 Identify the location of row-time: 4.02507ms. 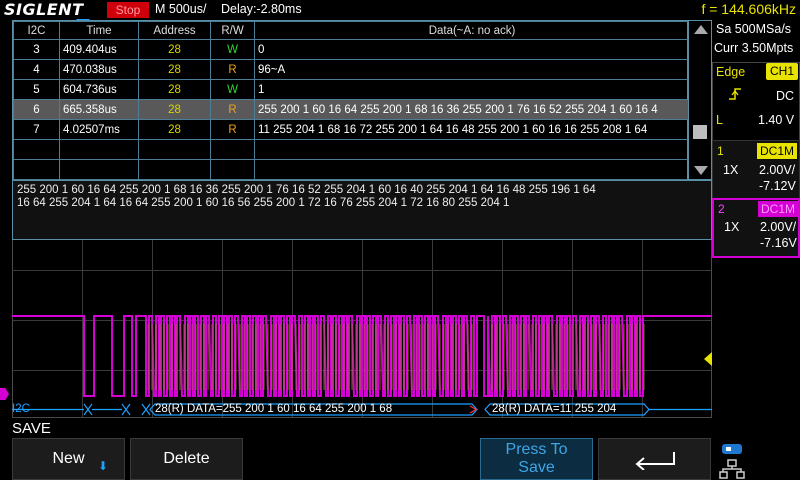
(99, 129).